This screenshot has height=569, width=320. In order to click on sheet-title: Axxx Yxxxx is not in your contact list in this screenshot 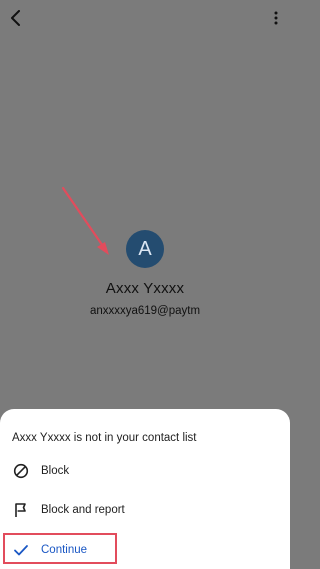, I will do `click(104, 438)`.